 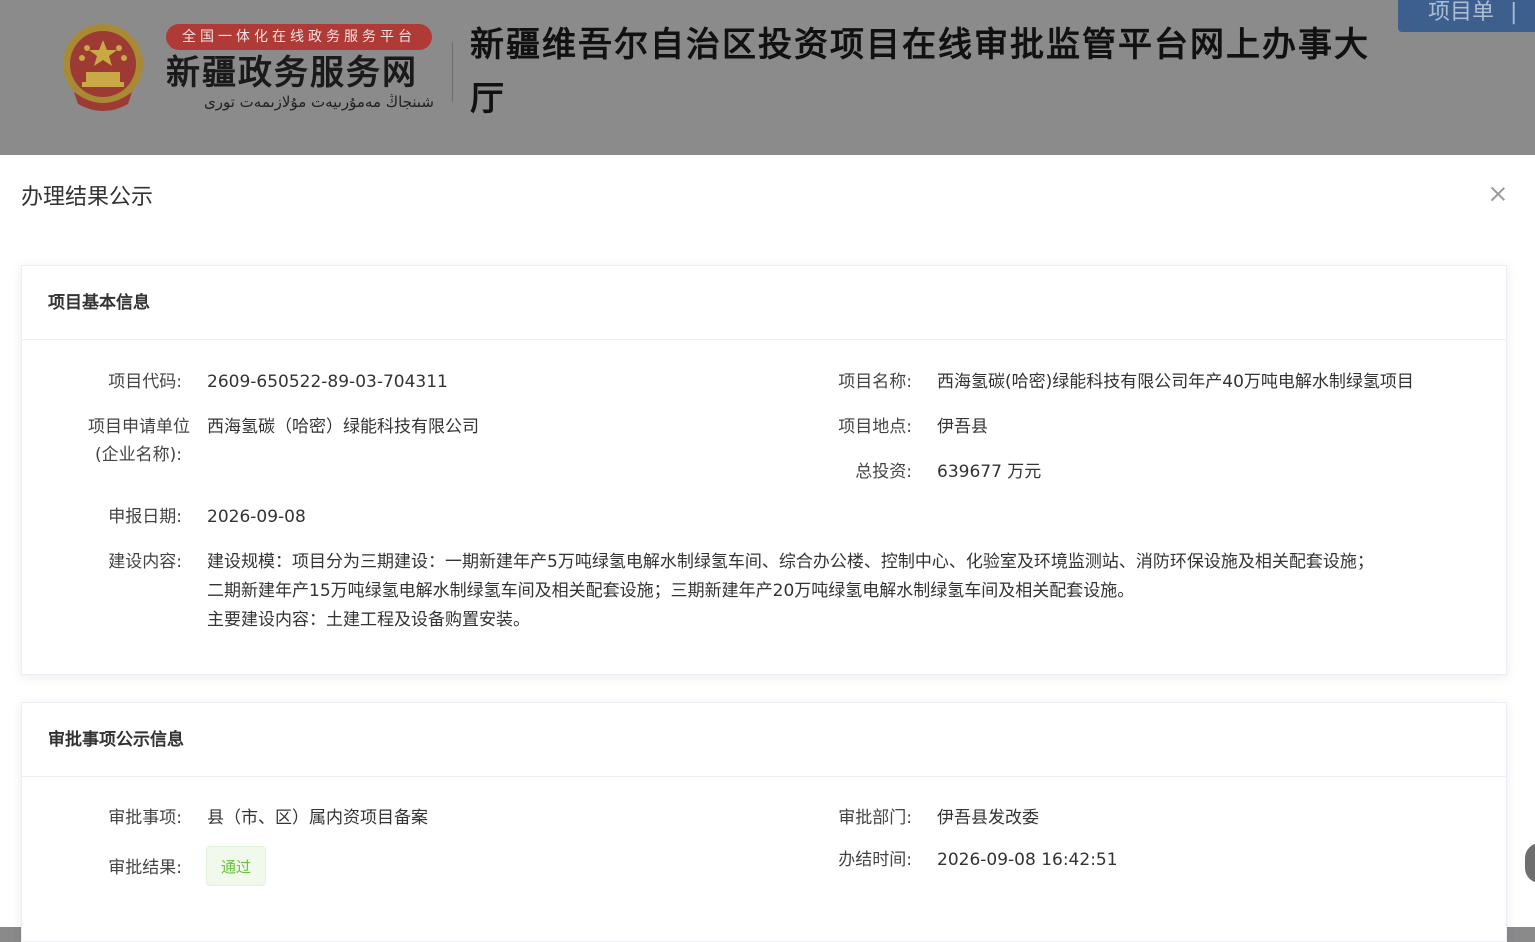 What do you see at coordinates (1027, 860) in the screenshot?
I see `completion-time-value: 2026-09-08 16:42:51` at bounding box center [1027, 860].